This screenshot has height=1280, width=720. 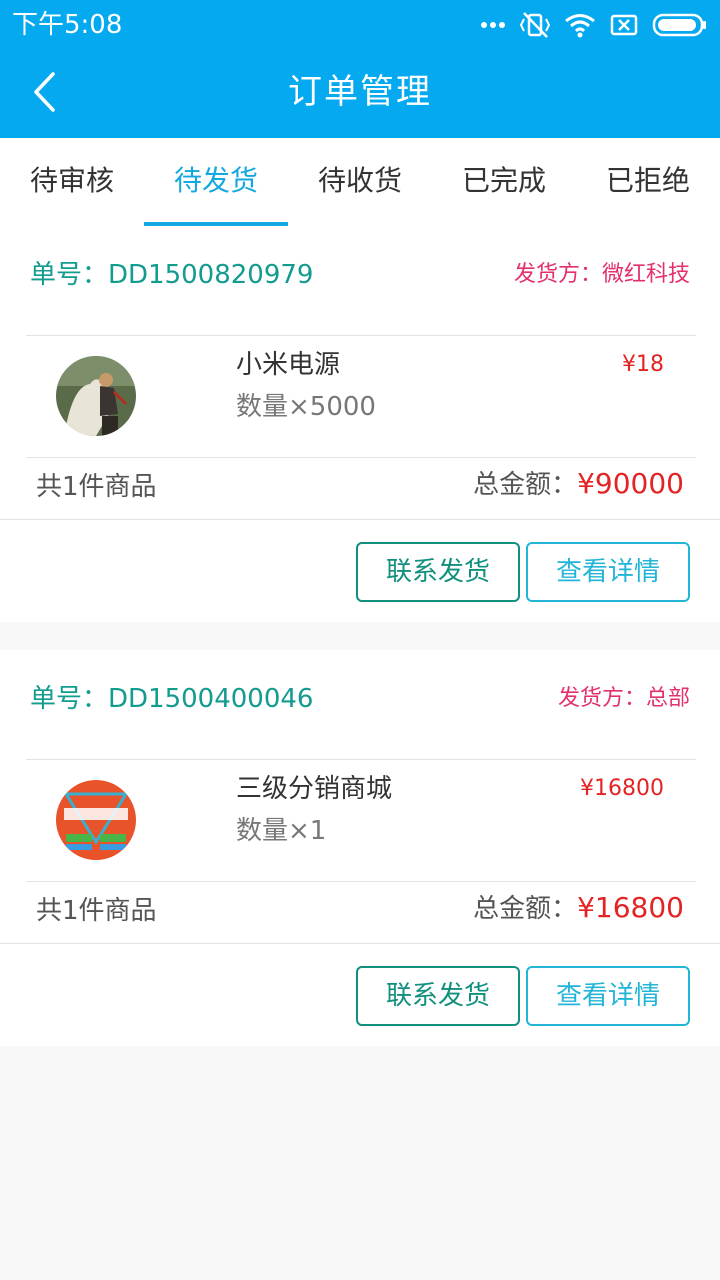 I want to click on knight-painting-thumbnail, so click(x=96, y=396).